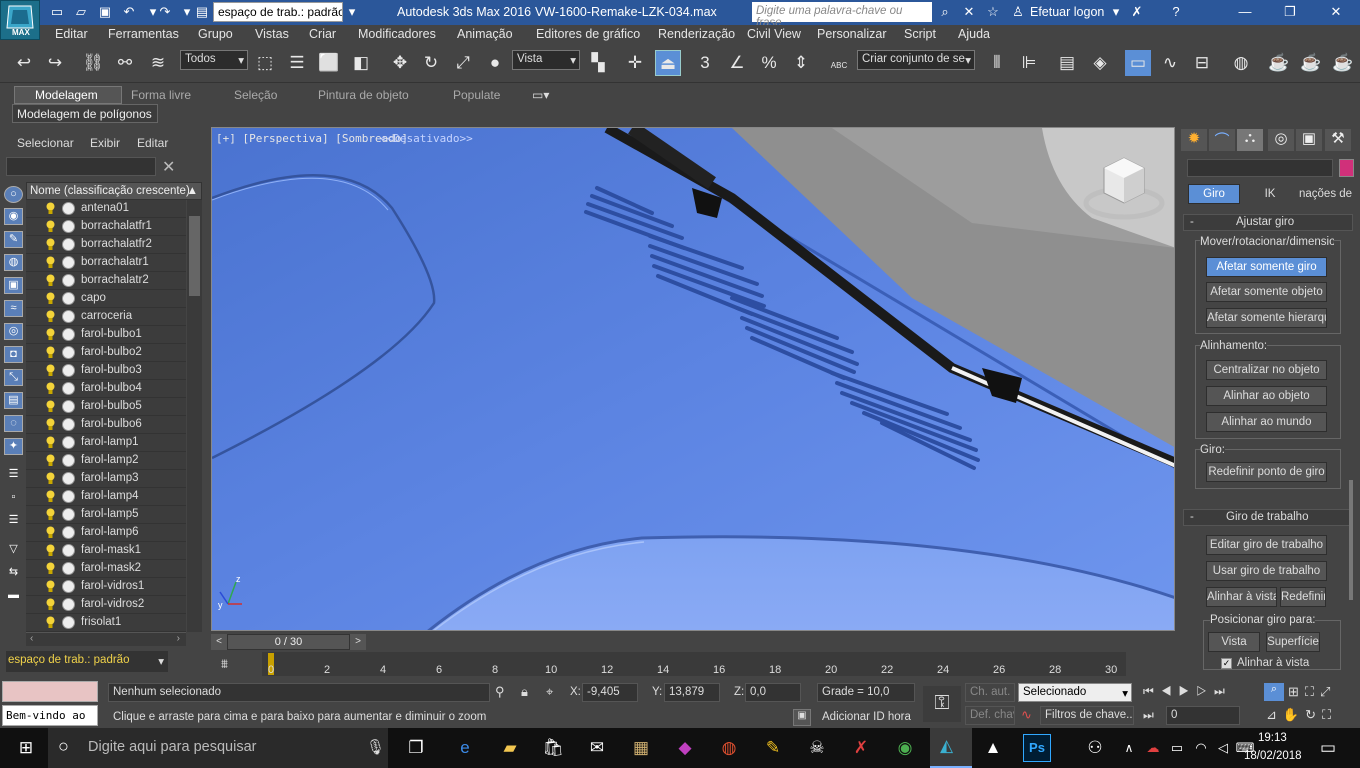  Describe the element at coordinates (219, 642) in the screenshot. I see `time-slider-prev-button: <` at that location.